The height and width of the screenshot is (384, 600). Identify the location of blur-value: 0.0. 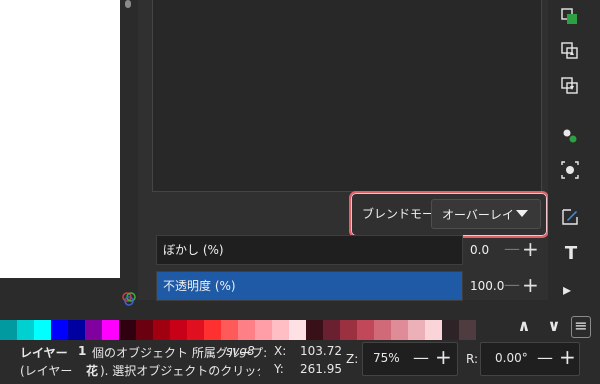
(479, 250).